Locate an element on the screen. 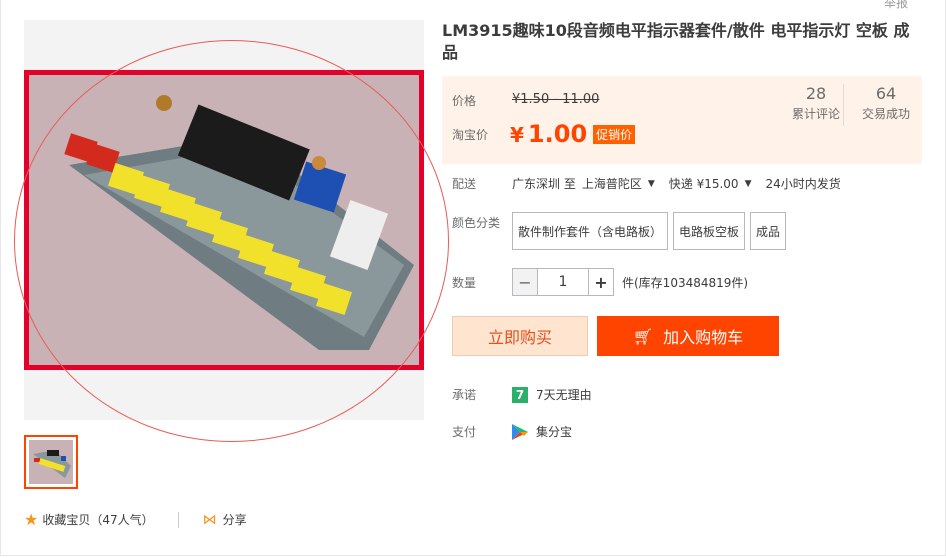 This screenshot has height=558, width=946. quantity-row: 数量 − 1 + 件(库存103484819件) is located at coordinates (600, 282).